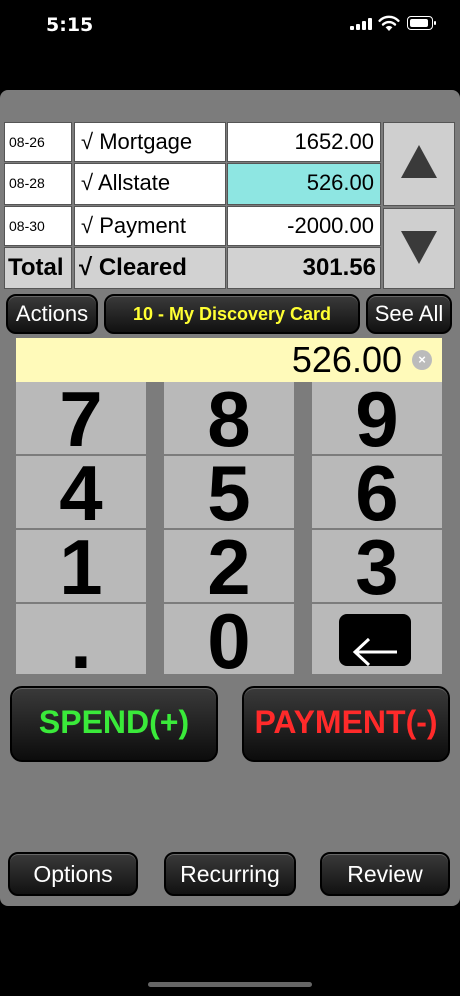  I want to click on transaction-amount: -2000.00, so click(304, 226).